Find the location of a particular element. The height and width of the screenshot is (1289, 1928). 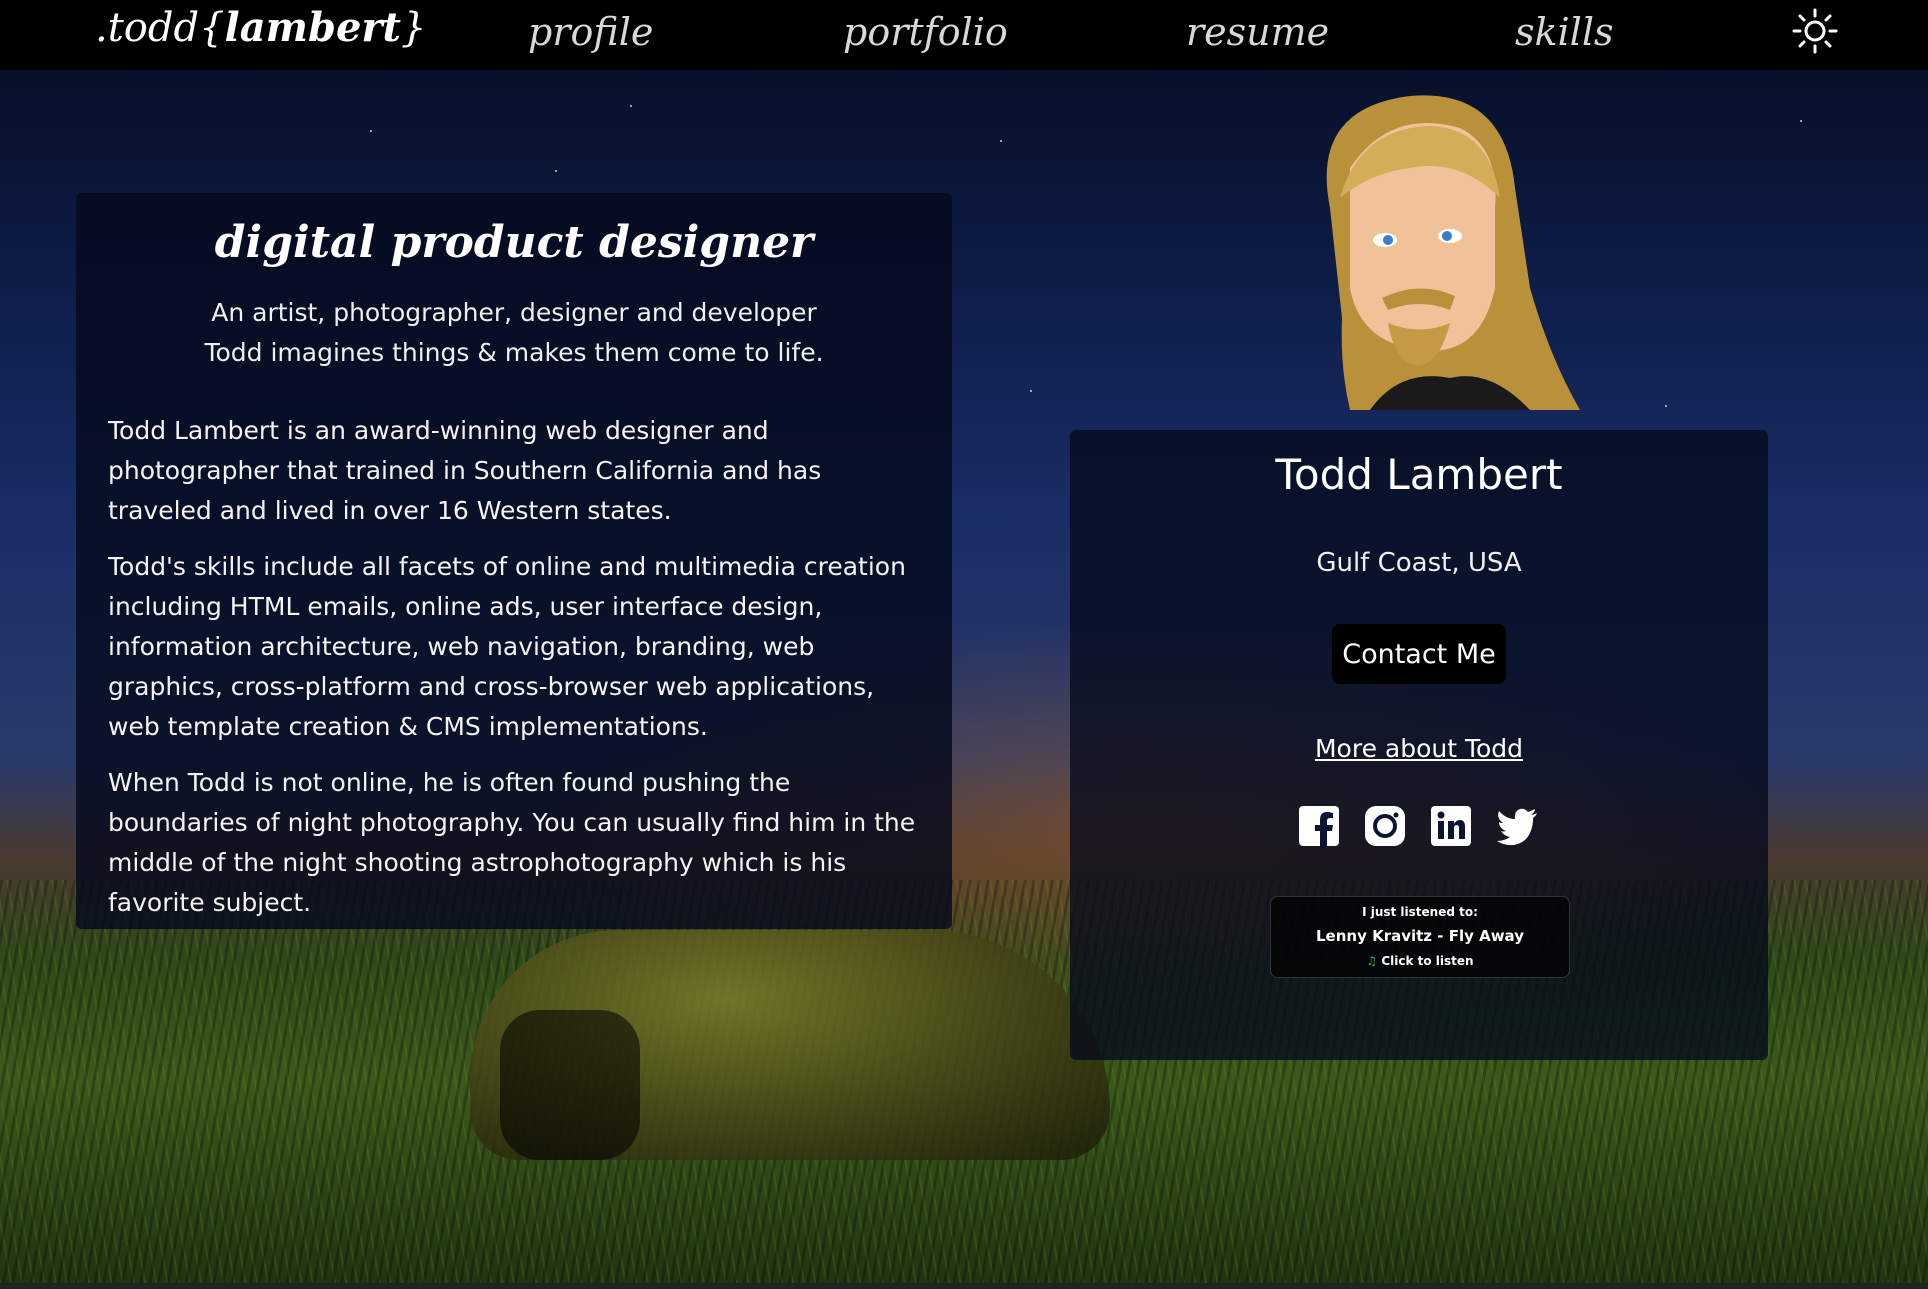

profile-location: Gulf Coast, USA is located at coordinates (1419, 563).